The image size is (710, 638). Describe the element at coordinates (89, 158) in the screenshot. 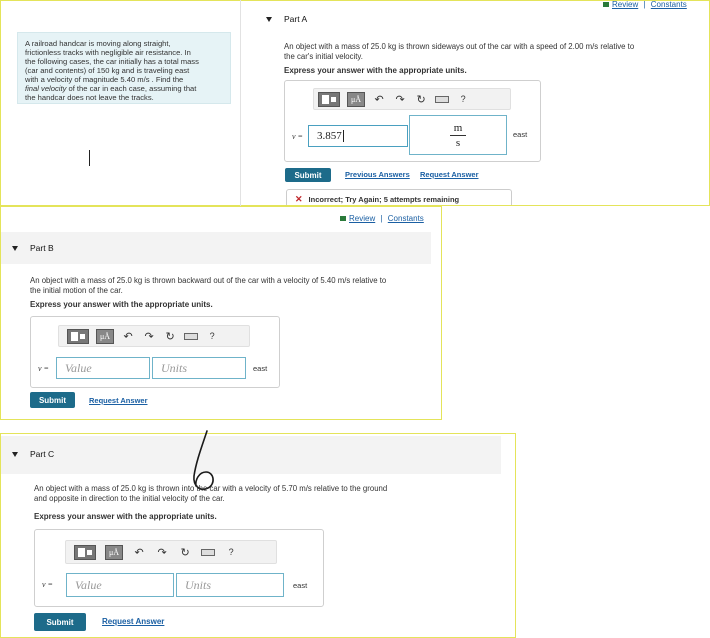

I see `text-cursor` at that location.